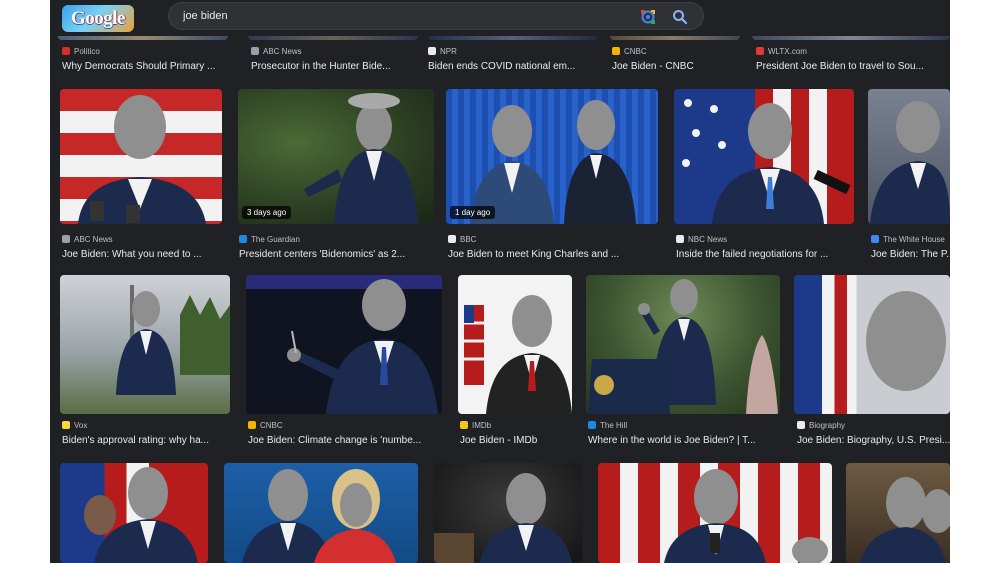 This screenshot has width=1000, height=563. I want to click on source-label: NBC News, so click(708, 239).